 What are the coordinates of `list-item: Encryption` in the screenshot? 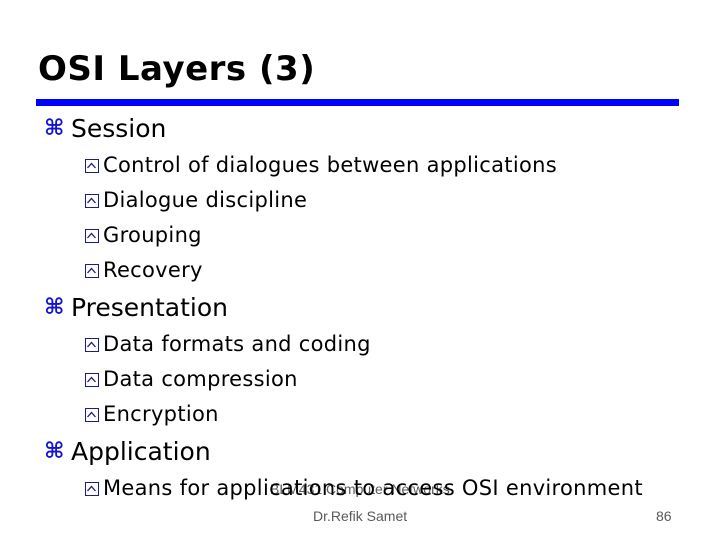 It's located at (152, 414).